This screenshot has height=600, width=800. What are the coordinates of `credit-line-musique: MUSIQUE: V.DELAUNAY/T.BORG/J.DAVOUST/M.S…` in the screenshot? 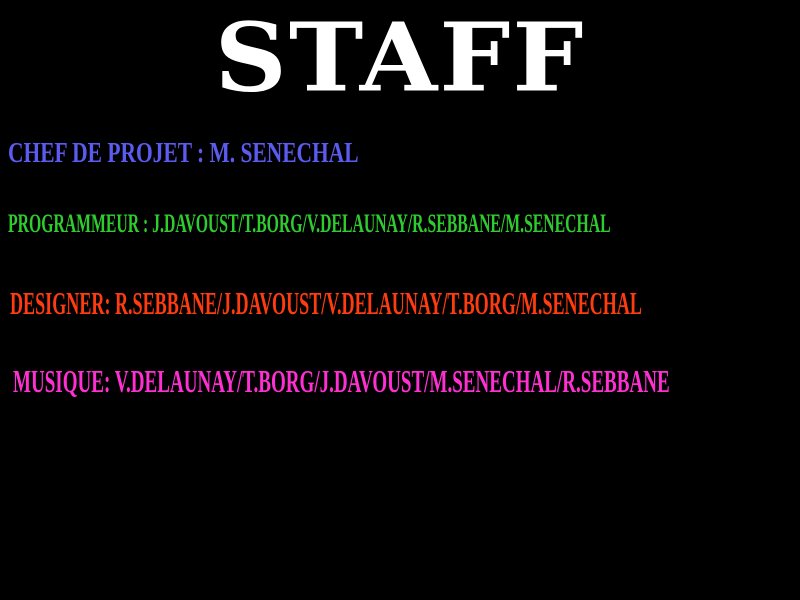 It's located at (341, 381).